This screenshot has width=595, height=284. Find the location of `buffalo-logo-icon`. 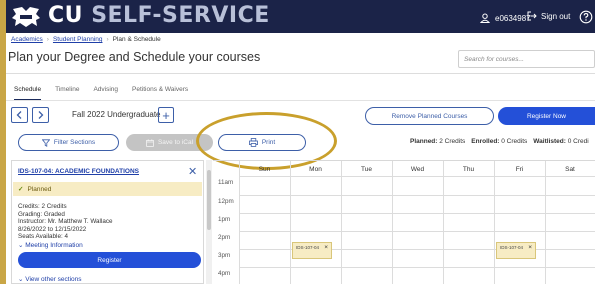

buffalo-logo-icon is located at coordinates (26, 17).